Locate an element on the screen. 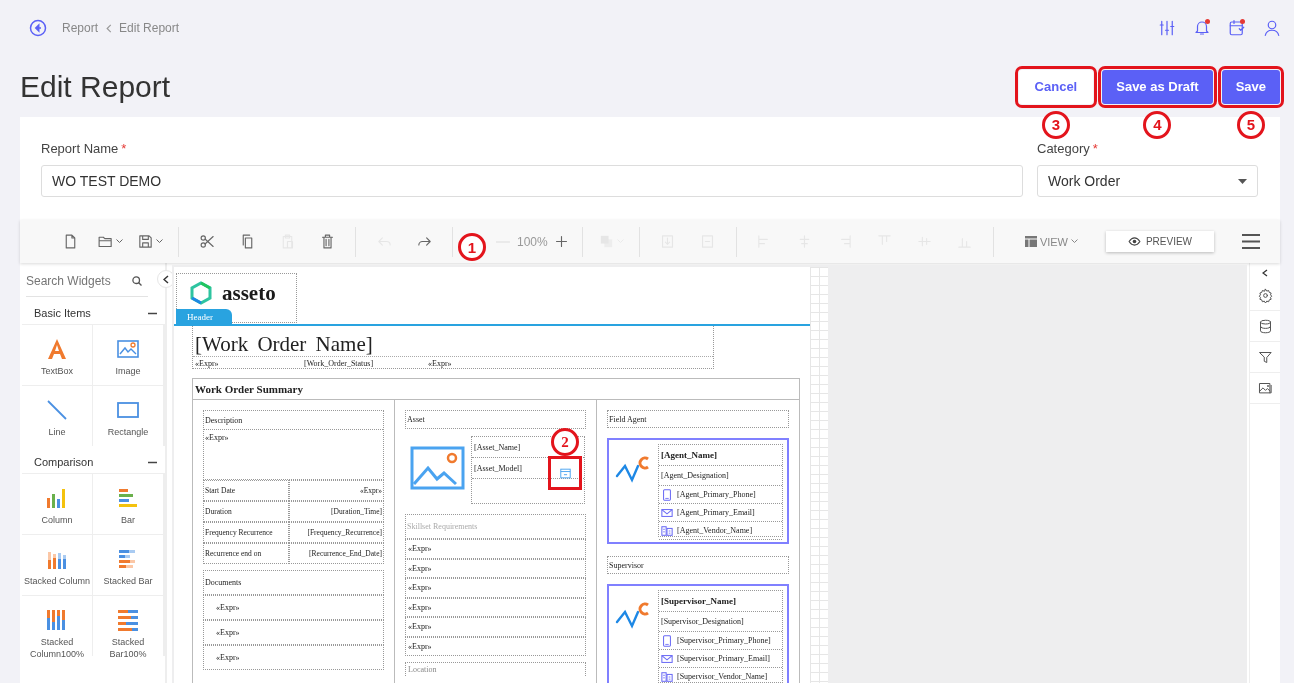  report-title: [Work Order Name] is located at coordinates (284, 344).